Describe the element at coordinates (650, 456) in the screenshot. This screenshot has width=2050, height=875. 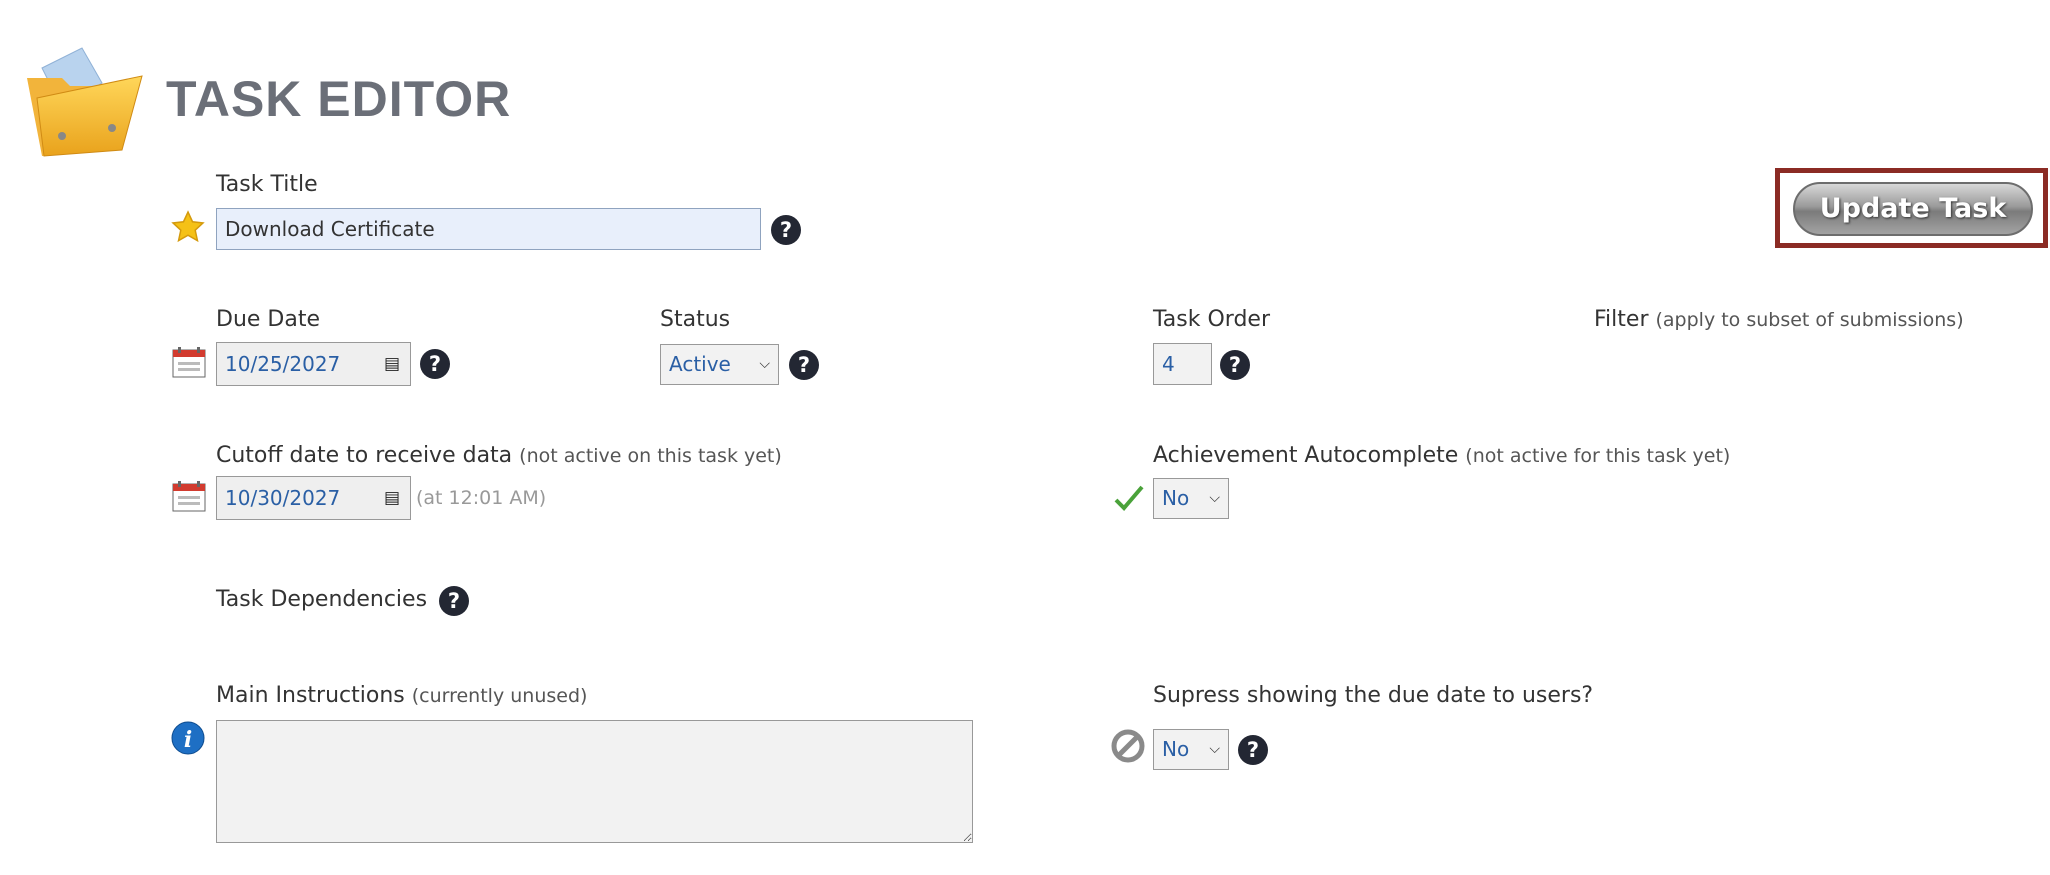
I see `cutoff-note: (not active on this task yet)` at that location.